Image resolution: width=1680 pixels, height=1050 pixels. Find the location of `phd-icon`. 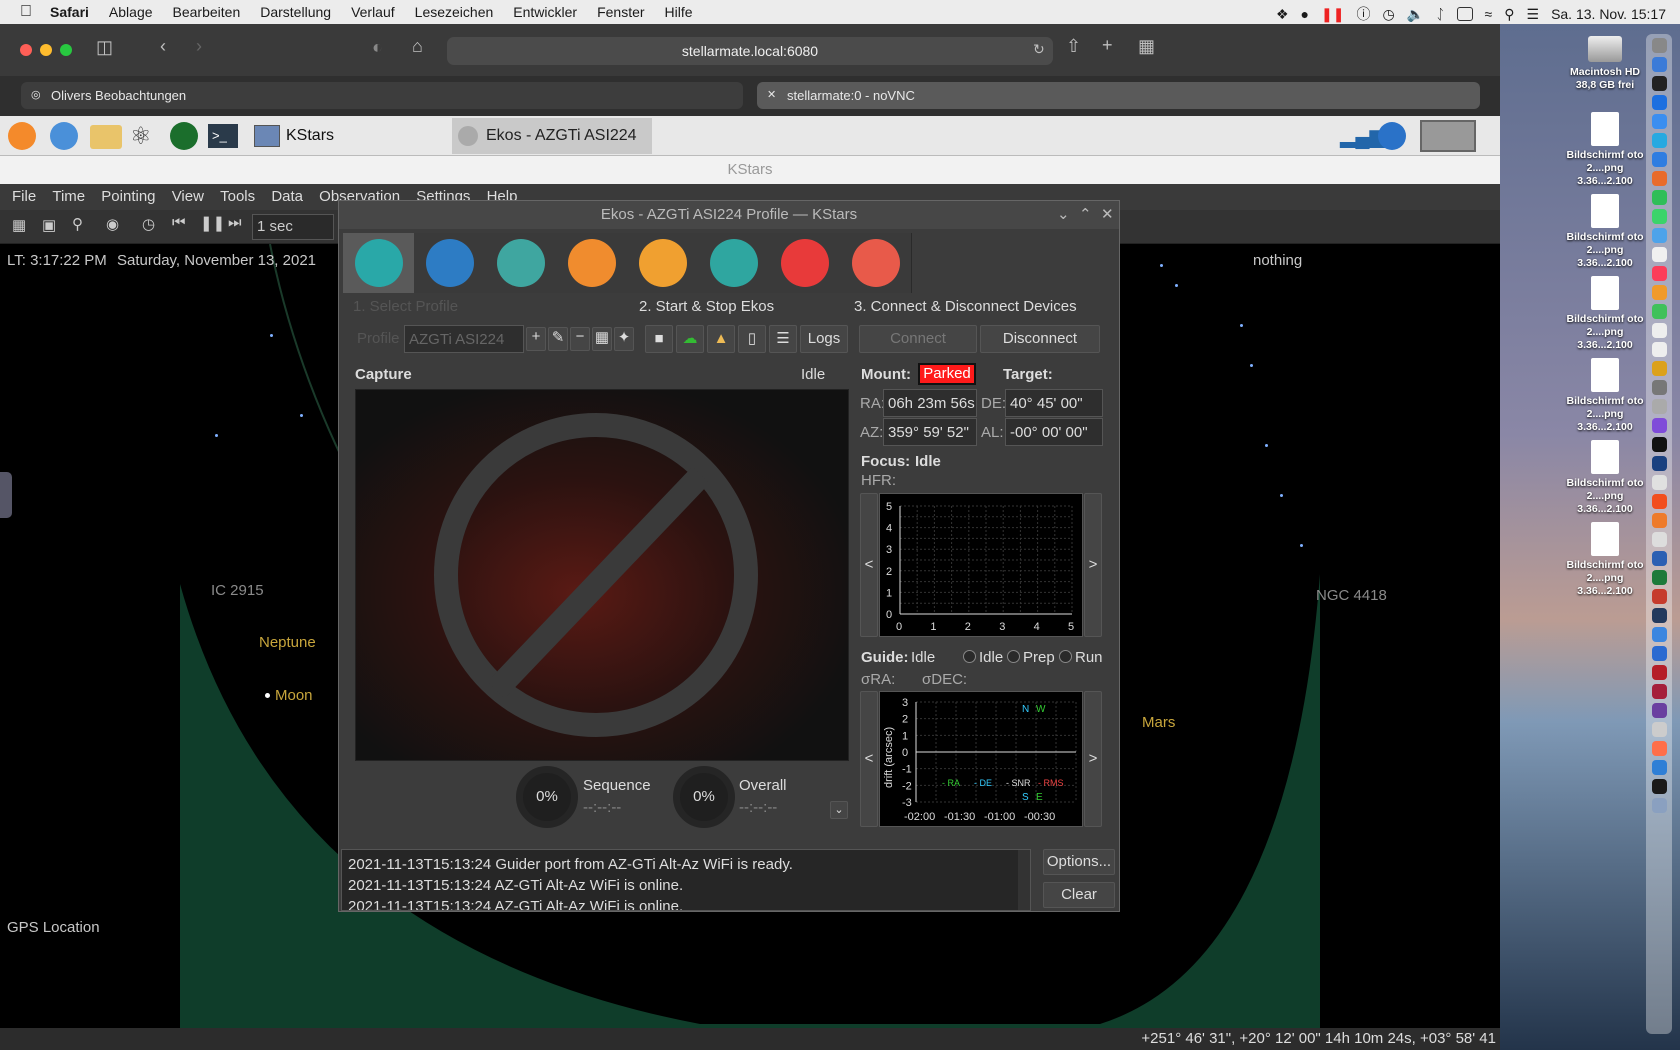

phd-icon is located at coordinates (184, 136).